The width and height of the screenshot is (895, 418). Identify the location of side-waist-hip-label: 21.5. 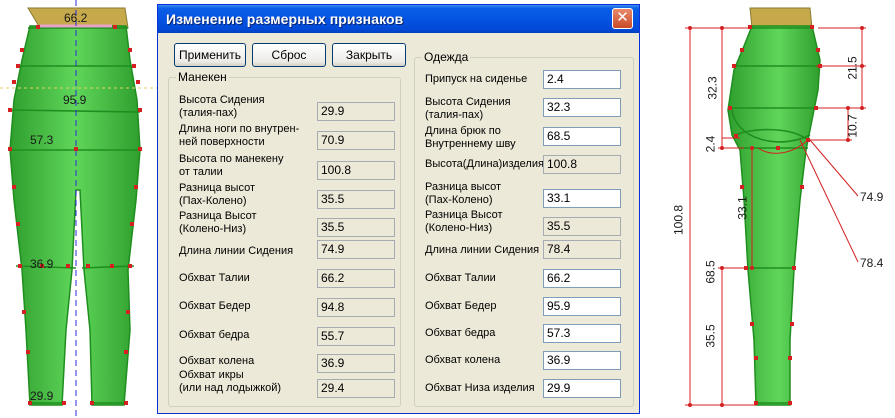
(852, 68).